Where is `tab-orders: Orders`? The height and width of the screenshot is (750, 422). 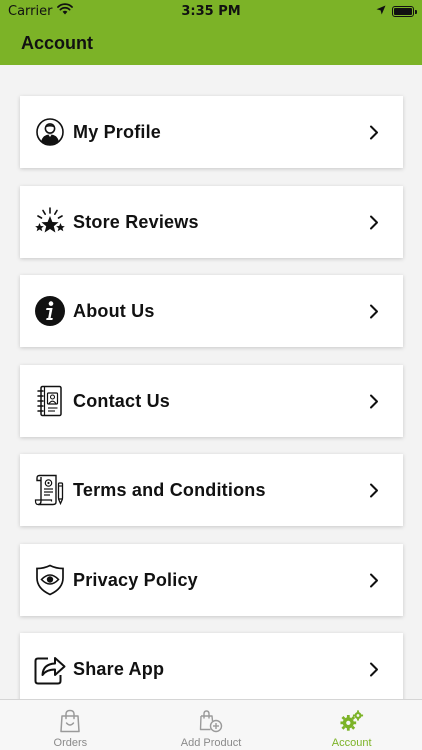 tab-orders: Orders is located at coordinates (70, 725).